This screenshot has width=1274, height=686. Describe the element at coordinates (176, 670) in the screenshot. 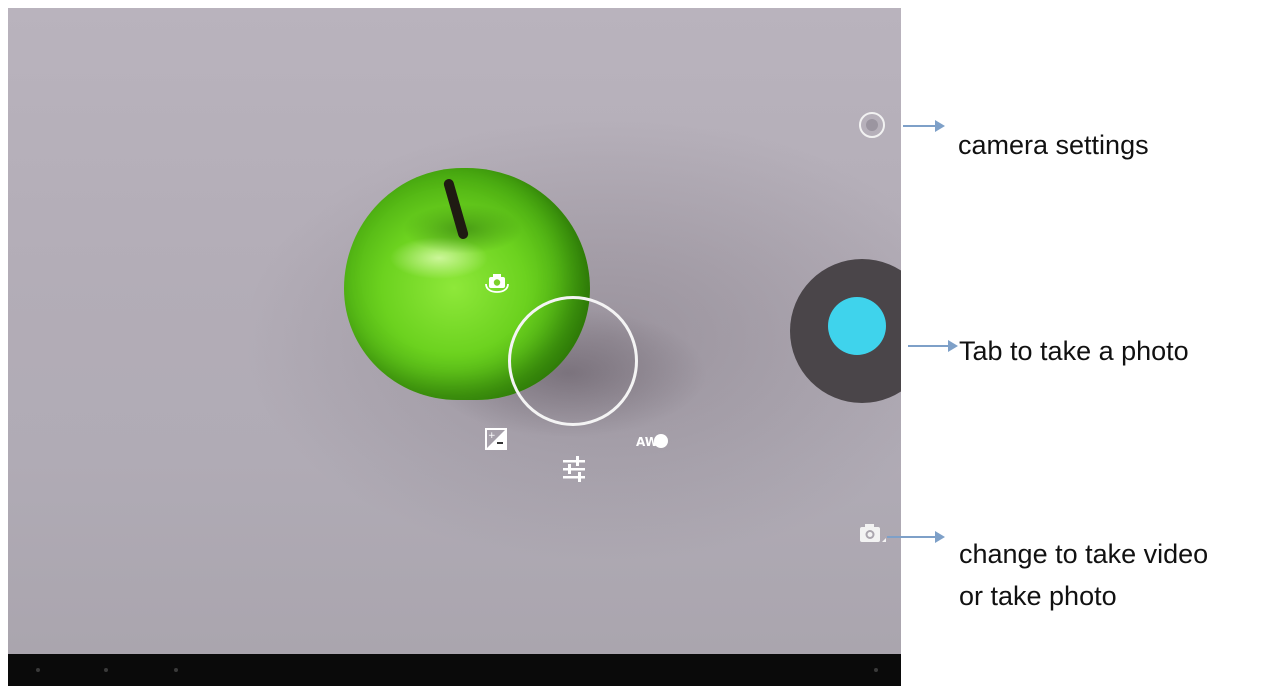

I see `nav-recent-icon` at that location.